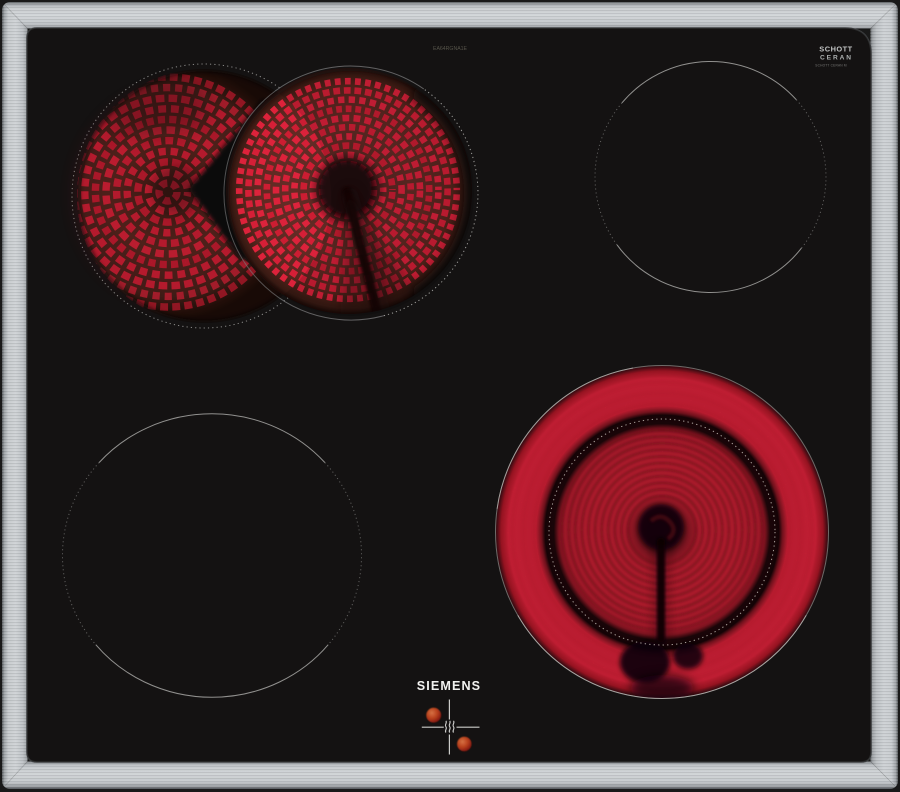 This screenshot has width=900, height=792. What do you see at coordinates (836, 58) in the screenshot?
I see `svg-text: CERAN` at bounding box center [836, 58].